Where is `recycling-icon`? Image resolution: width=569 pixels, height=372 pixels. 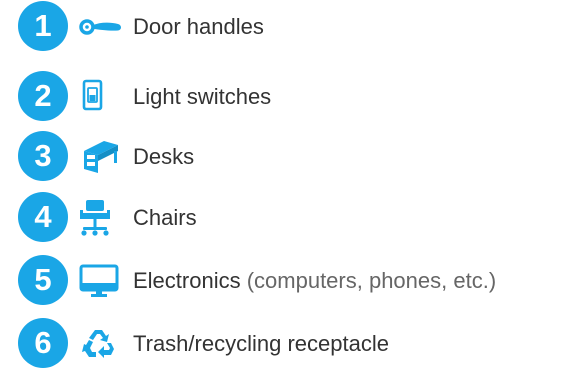
recycling-icon is located at coordinates (101, 344).